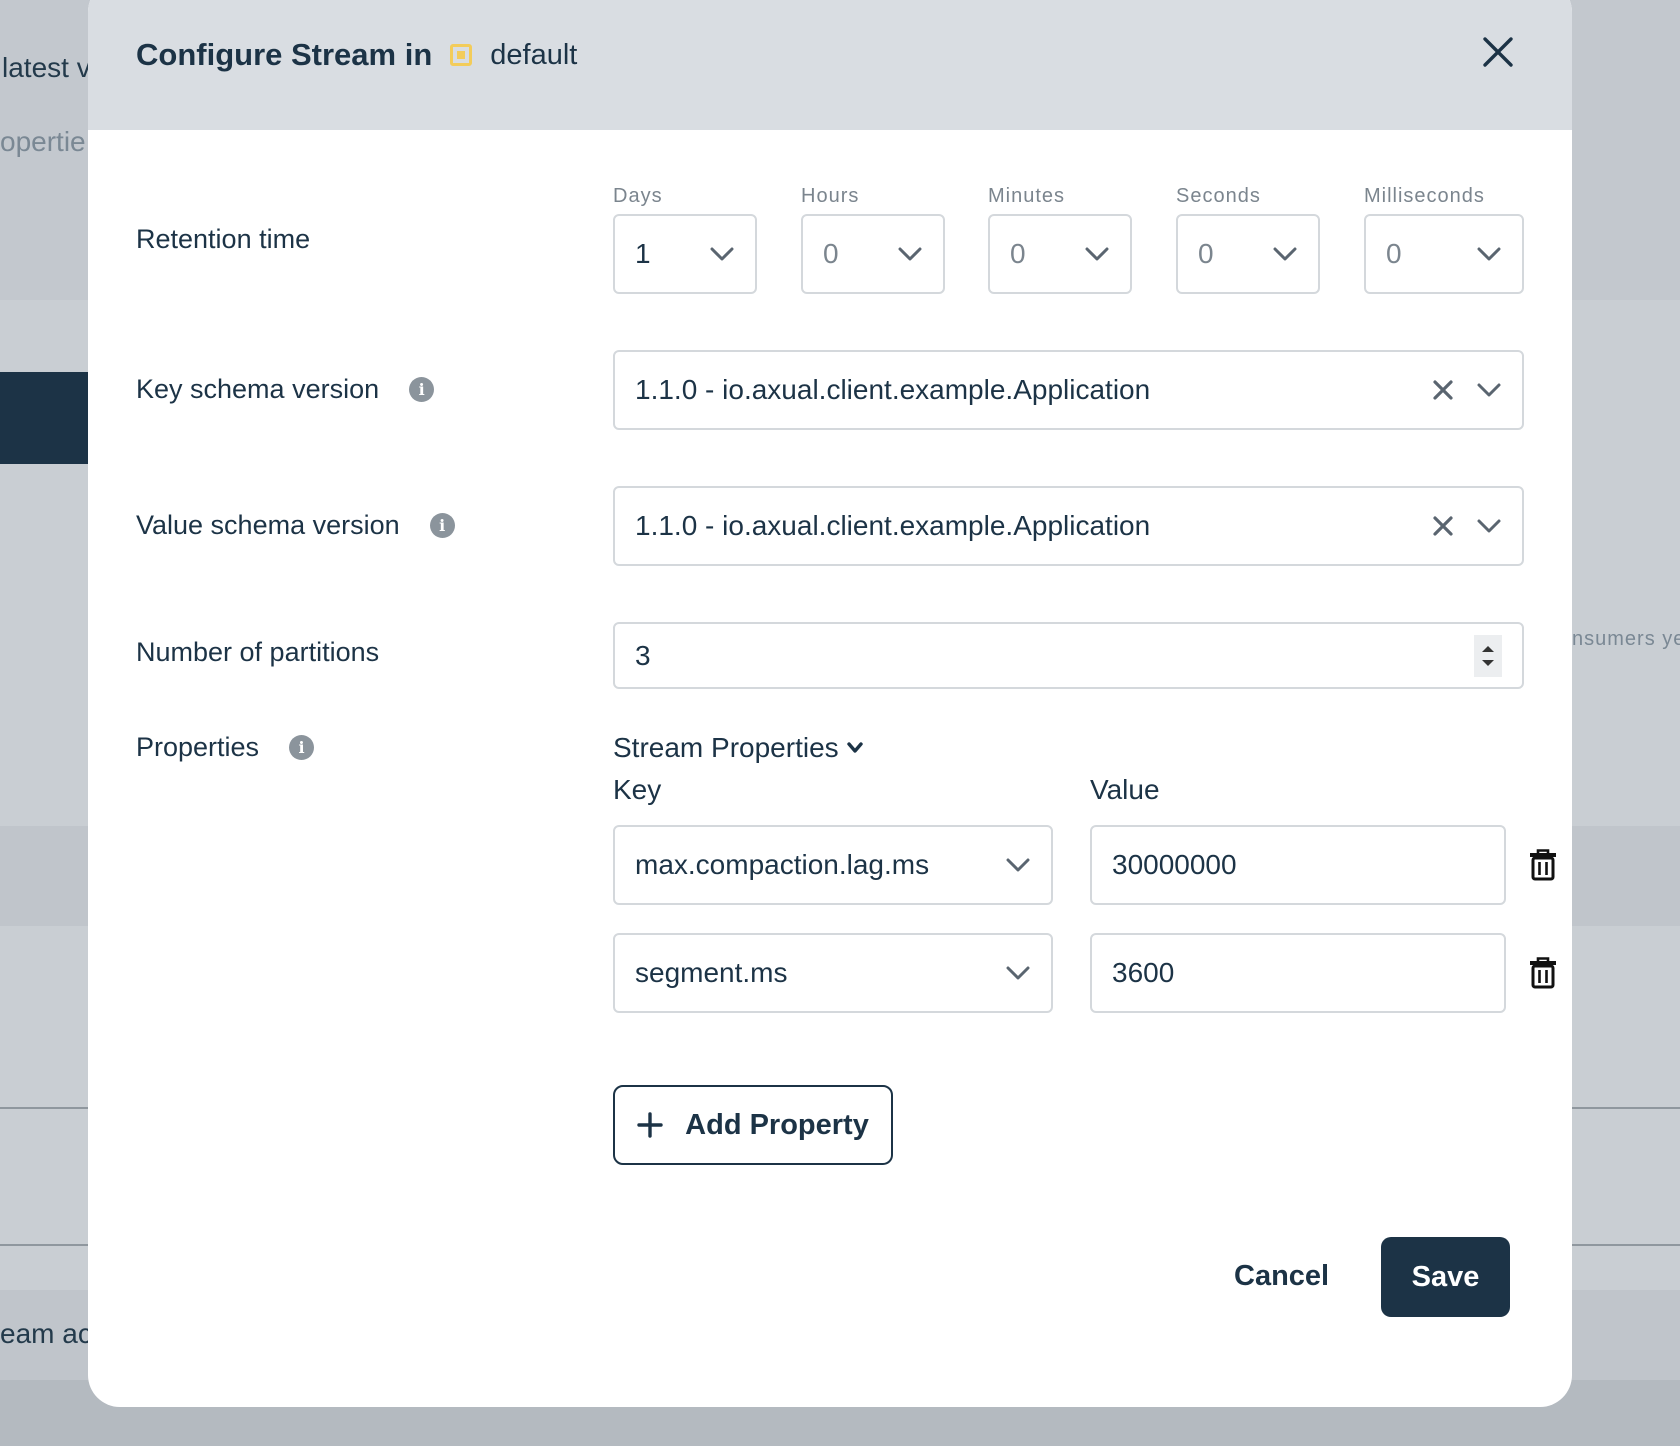 This screenshot has height=1446, width=1680. What do you see at coordinates (830, 196) in the screenshot?
I see `hours-label: Hours` at bounding box center [830, 196].